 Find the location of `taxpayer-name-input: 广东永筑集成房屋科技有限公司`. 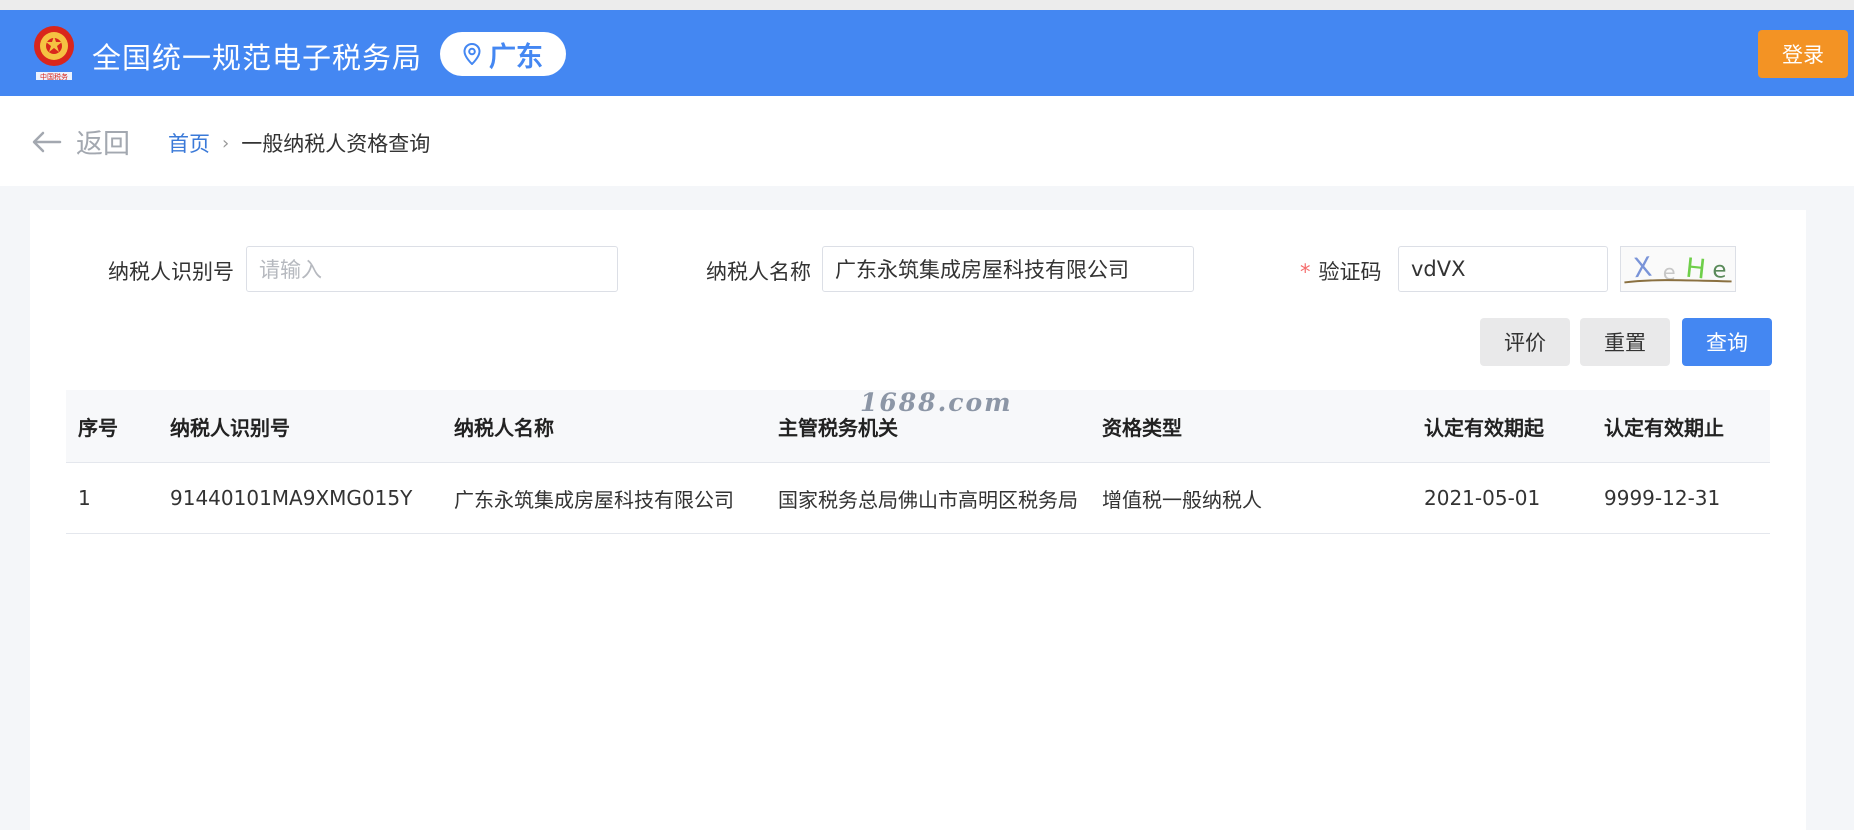

taxpayer-name-input: 广东永筑集成房屋科技有限公司 is located at coordinates (1008, 269).